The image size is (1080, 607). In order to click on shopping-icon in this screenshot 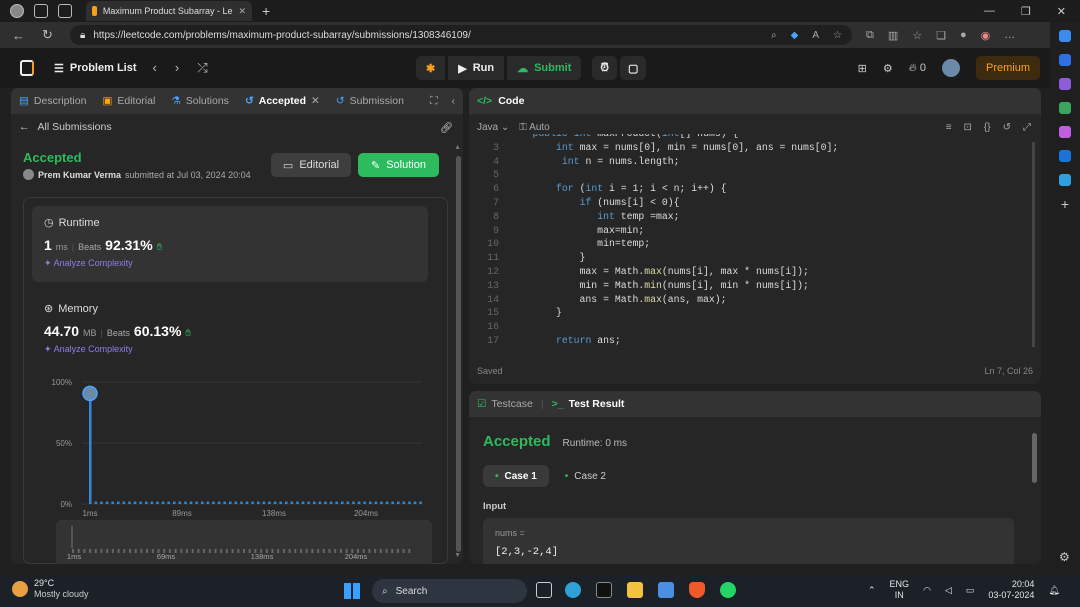, I will do `click(1065, 60)`.